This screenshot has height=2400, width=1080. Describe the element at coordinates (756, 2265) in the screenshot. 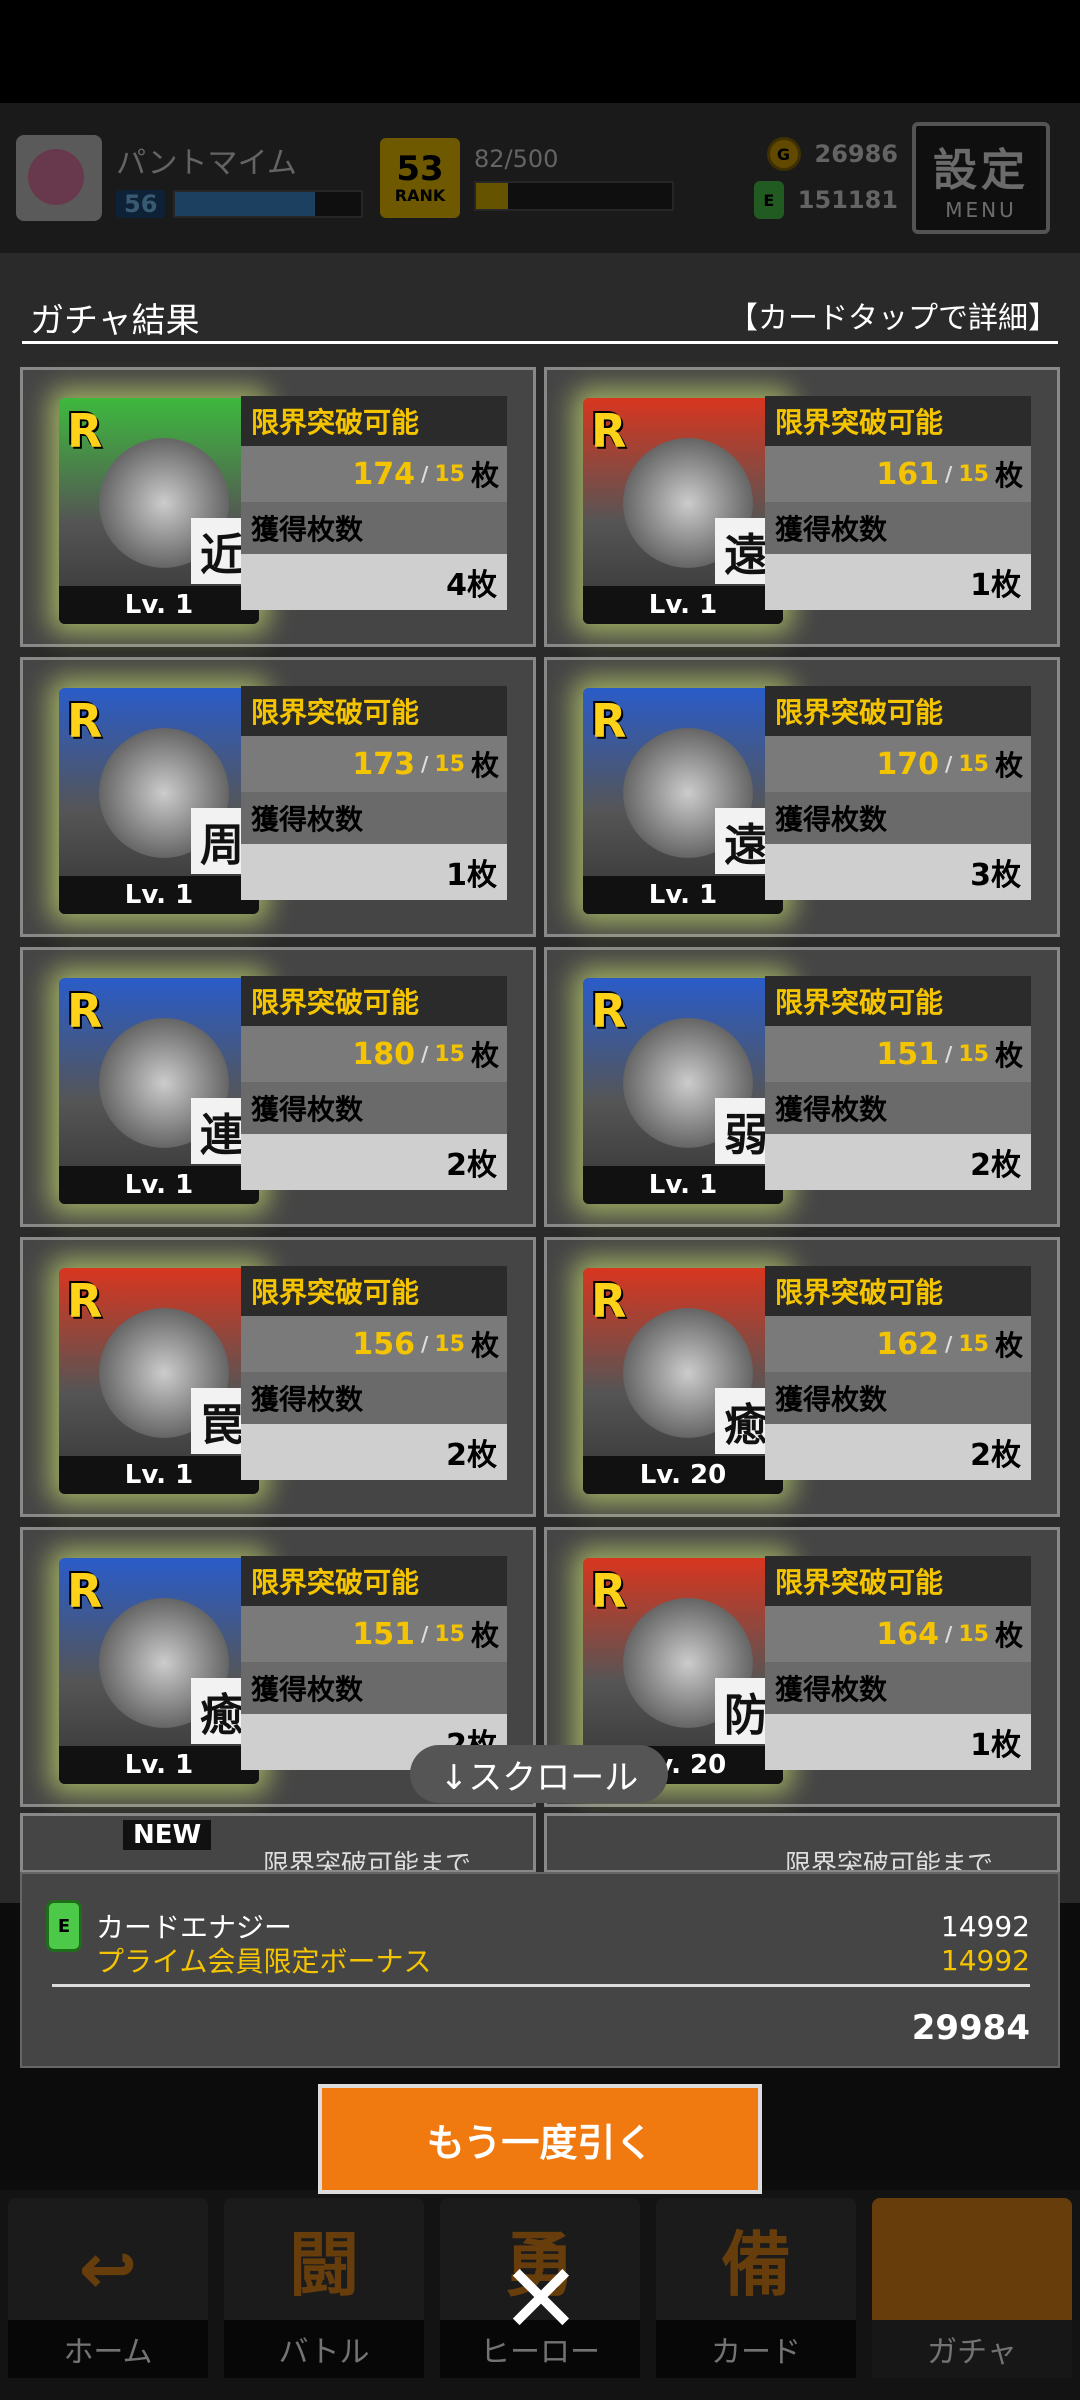

I see `nav-icon: 備` at that location.